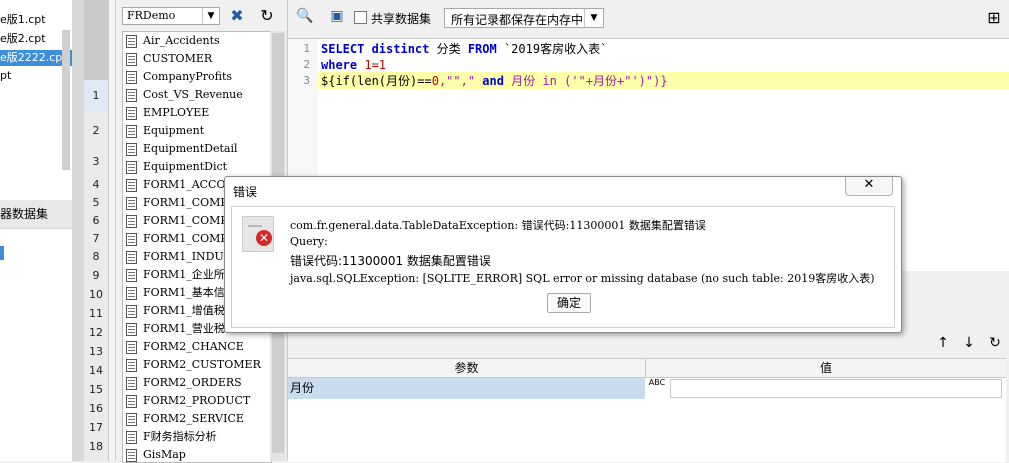 The width and height of the screenshot is (1009, 463). What do you see at coordinates (305, 17) in the screenshot?
I see `preview-icon: 🔍` at bounding box center [305, 17].